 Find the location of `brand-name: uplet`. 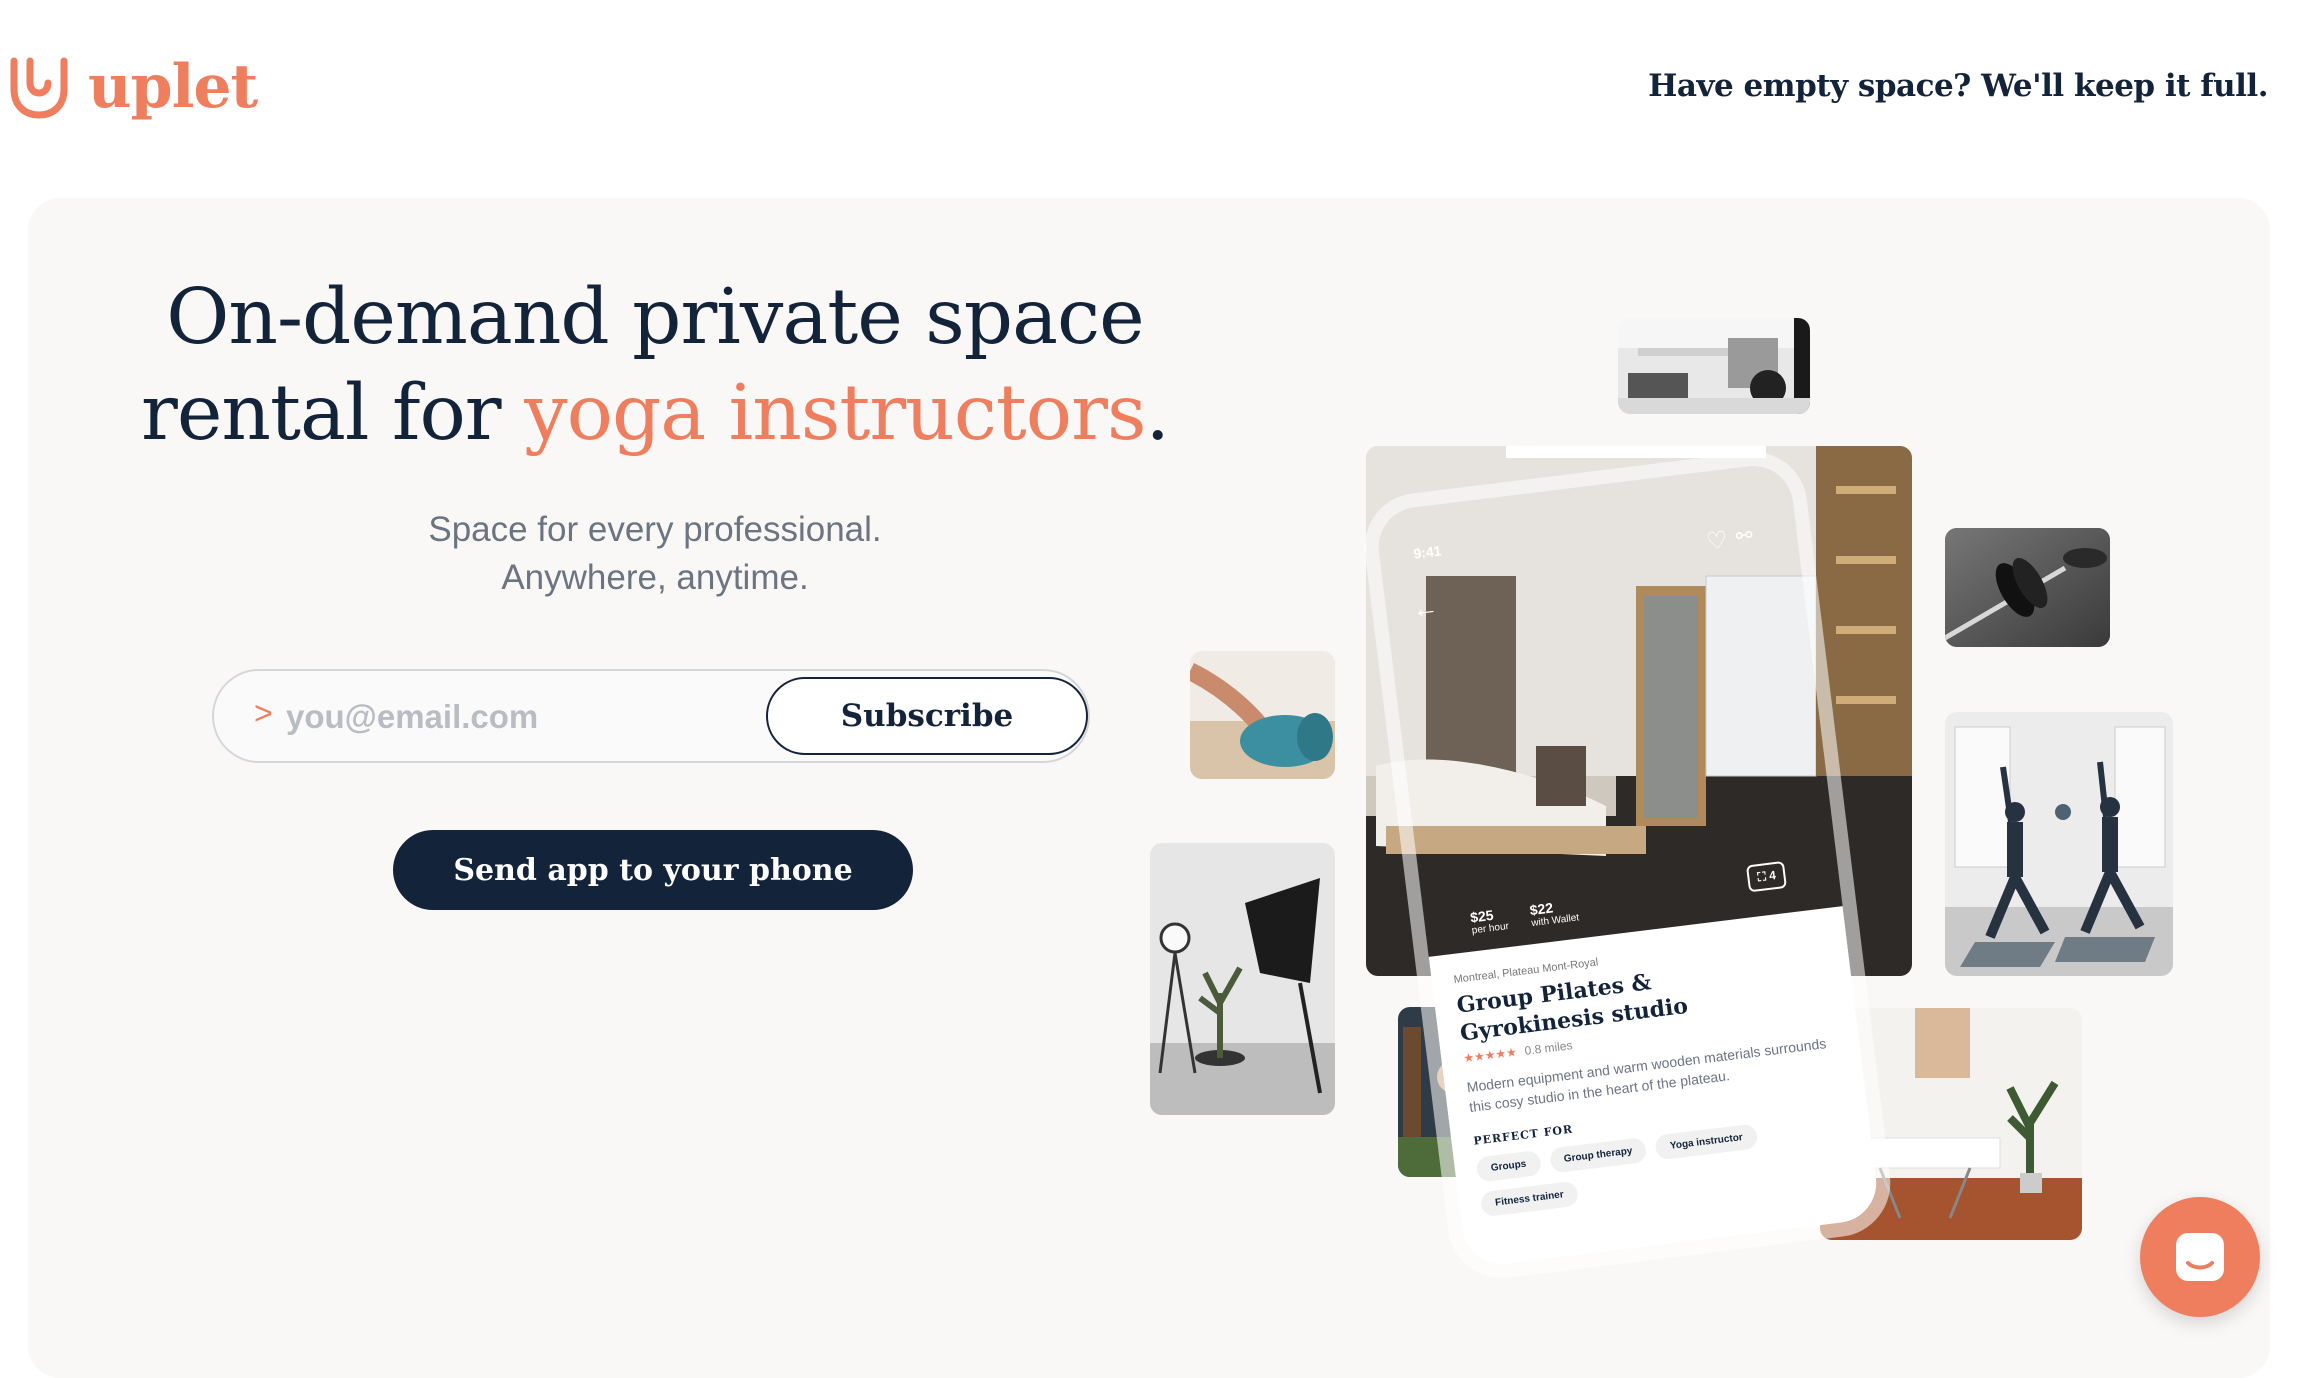

brand-name: uplet is located at coordinates (173, 87).